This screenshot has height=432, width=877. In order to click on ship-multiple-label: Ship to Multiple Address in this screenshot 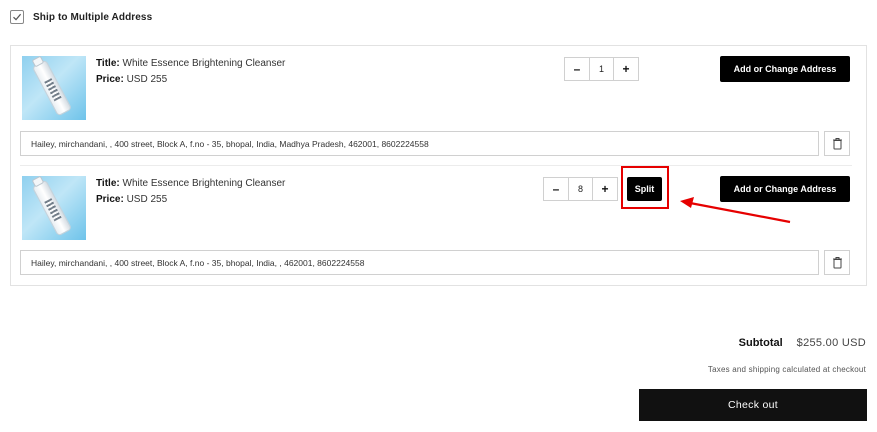, I will do `click(93, 17)`.